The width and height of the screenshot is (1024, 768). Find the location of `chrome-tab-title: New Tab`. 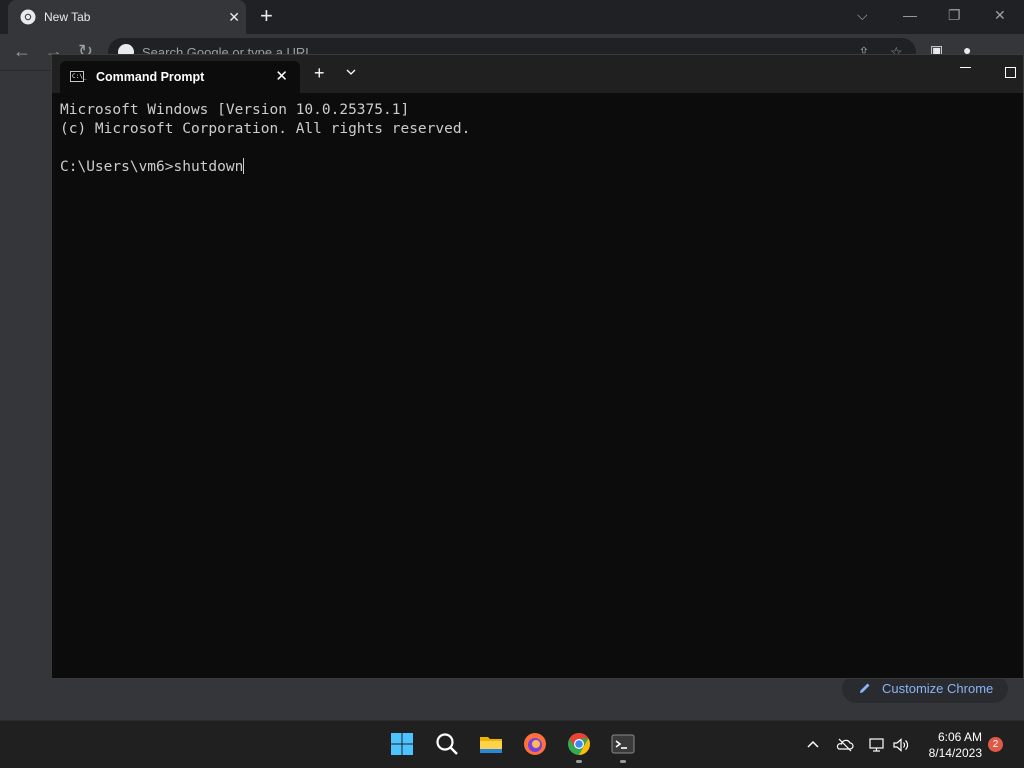

chrome-tab-title: New Tab is located at coordinates (67, 17).